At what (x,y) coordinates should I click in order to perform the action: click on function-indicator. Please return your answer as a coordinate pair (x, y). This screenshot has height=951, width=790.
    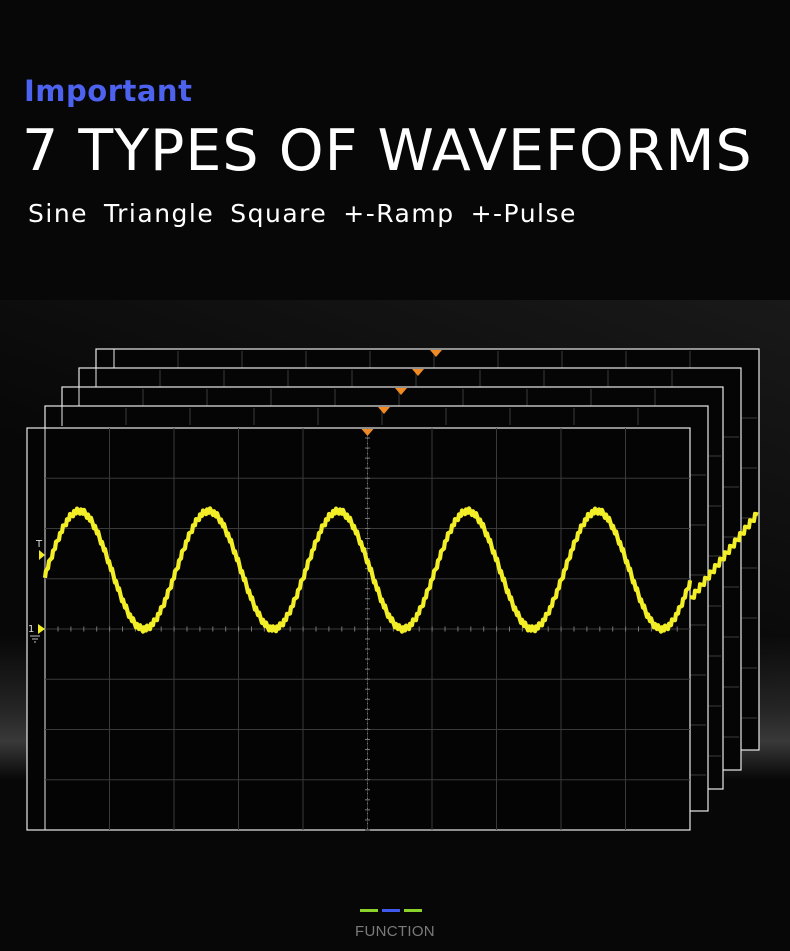
    Looking at the image, I should click on (391, 910).